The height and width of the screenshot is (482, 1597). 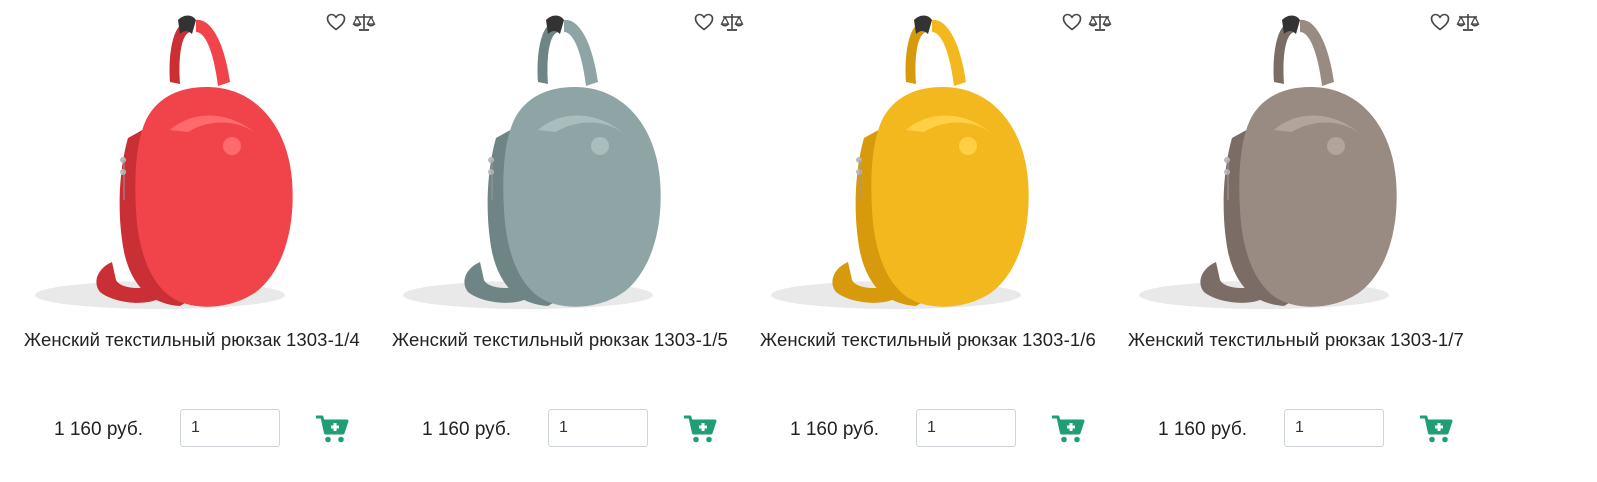 I want to click on scales-icon, so click(x=1468, y=22).